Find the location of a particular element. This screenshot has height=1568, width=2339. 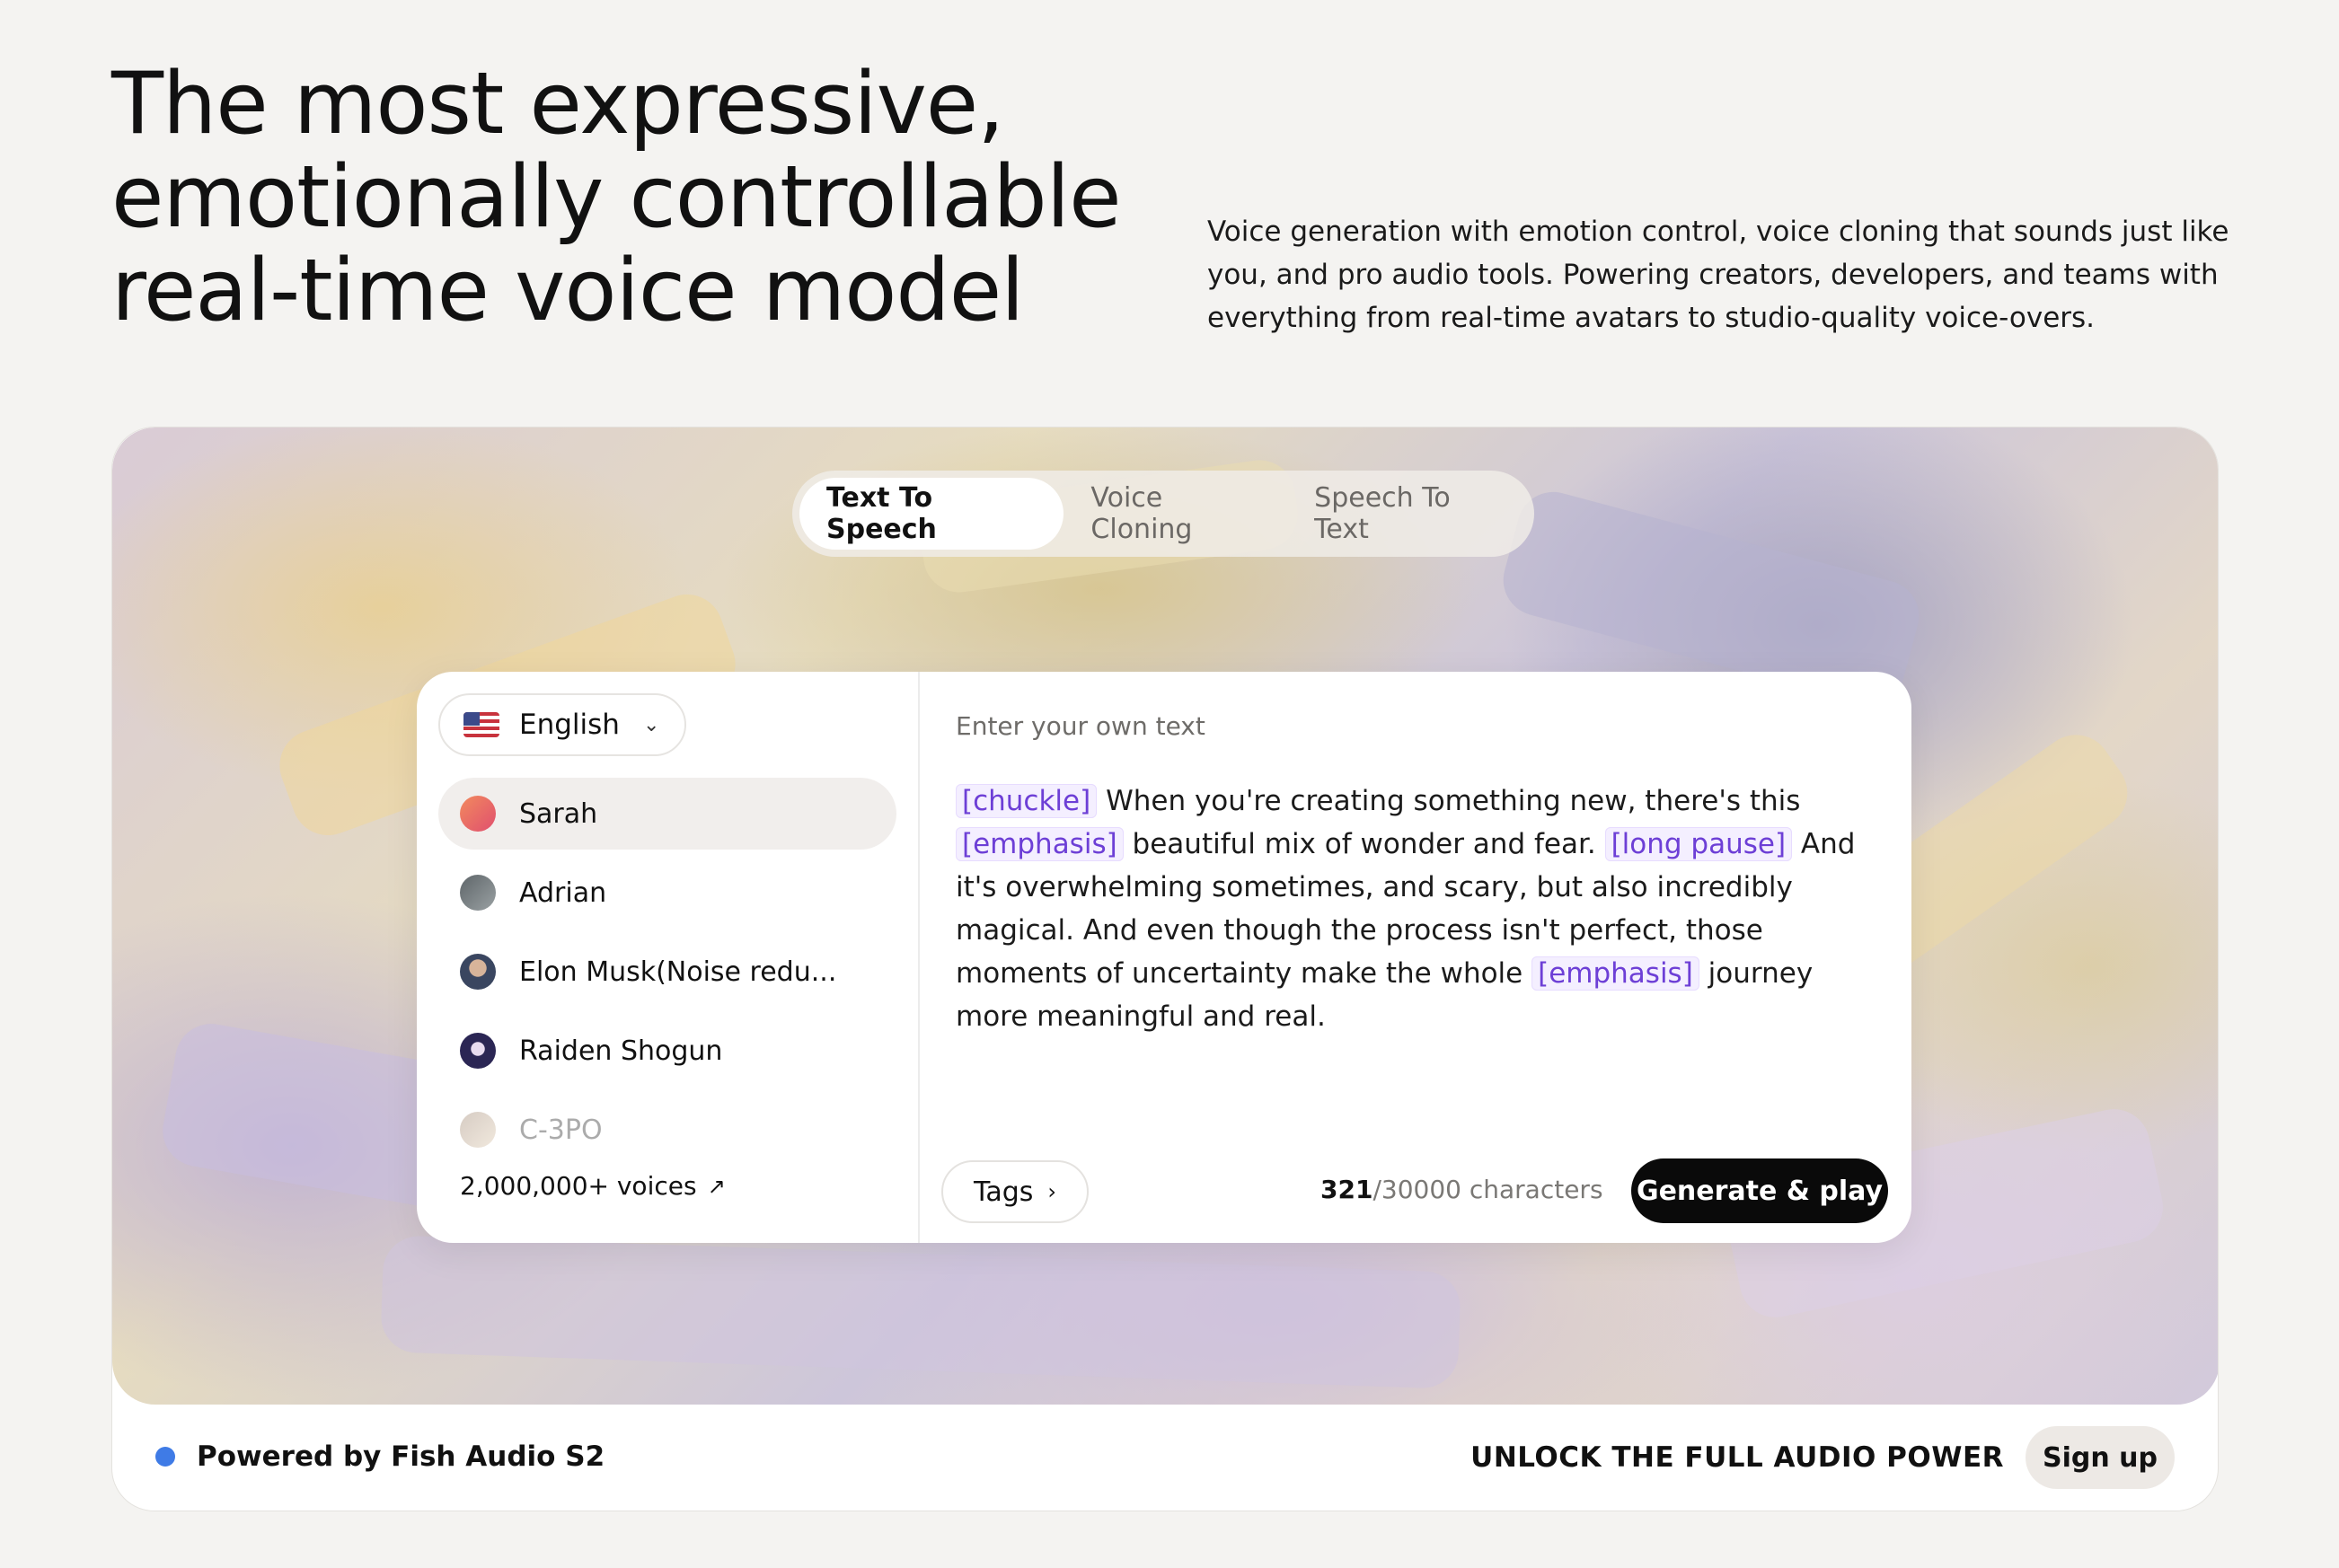

powered-by-label: Powered by Fish Audio S2 is located at coordinates (401, 1456).